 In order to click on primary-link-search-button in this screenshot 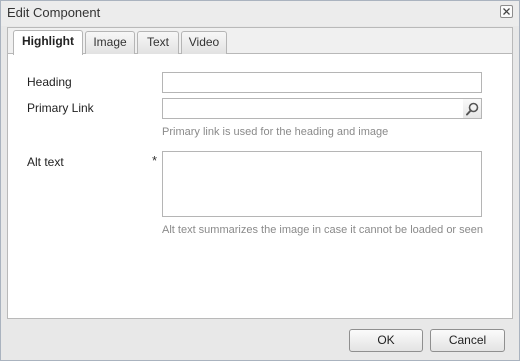, I will do `click(472, 108)`.